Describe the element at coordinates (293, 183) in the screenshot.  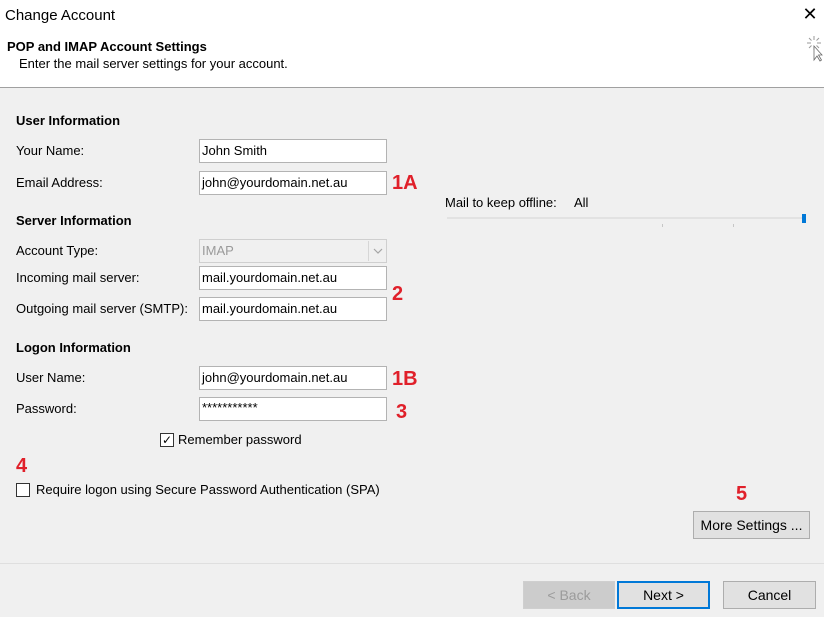
I see `email-address-input: john@yourdomain.net.au` at that location.